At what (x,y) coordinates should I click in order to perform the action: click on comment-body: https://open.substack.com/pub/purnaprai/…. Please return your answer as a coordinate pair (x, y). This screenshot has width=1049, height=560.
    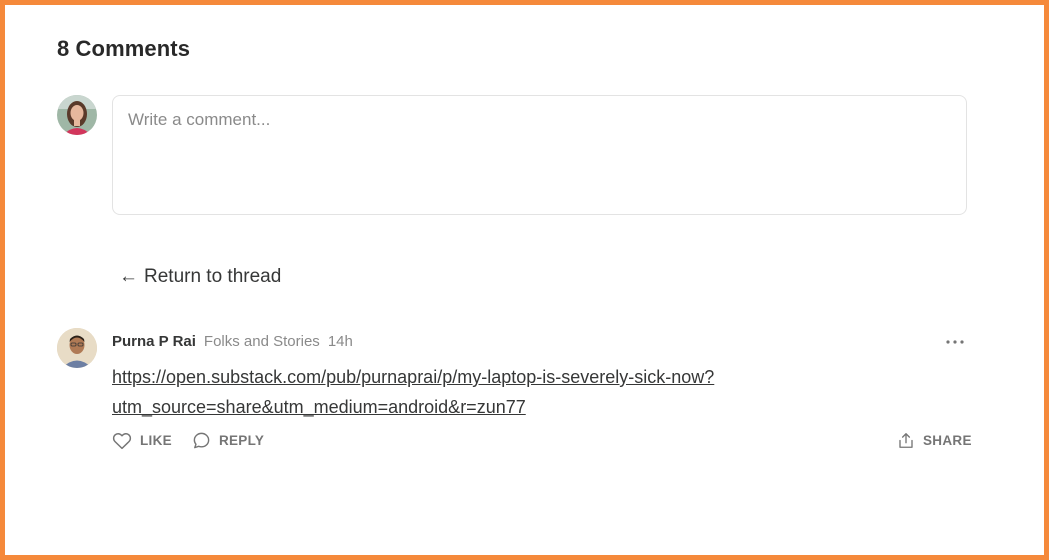
    Looking at the image, I should click on (462, 392).